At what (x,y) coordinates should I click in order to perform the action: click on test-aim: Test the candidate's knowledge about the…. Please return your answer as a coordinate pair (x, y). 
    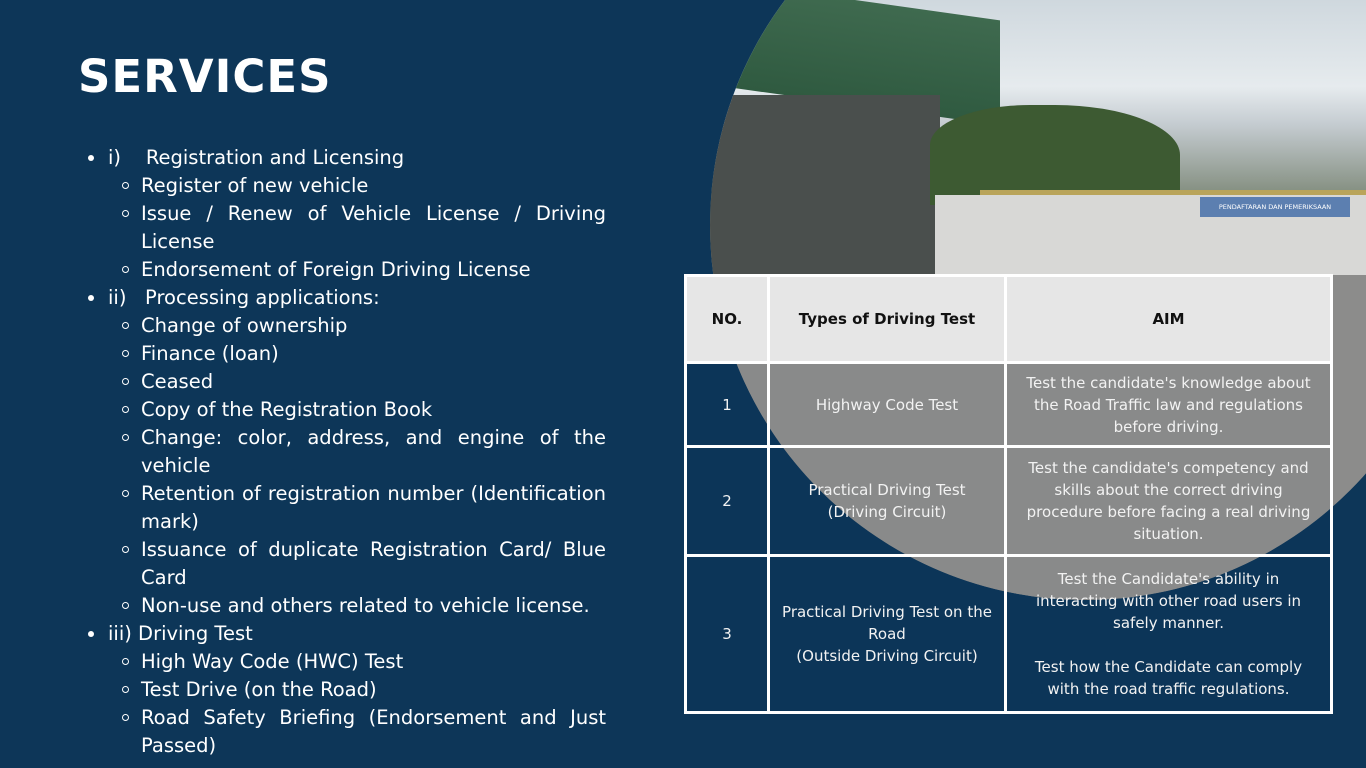
    Looking at the image, I should click on (1168, 404).